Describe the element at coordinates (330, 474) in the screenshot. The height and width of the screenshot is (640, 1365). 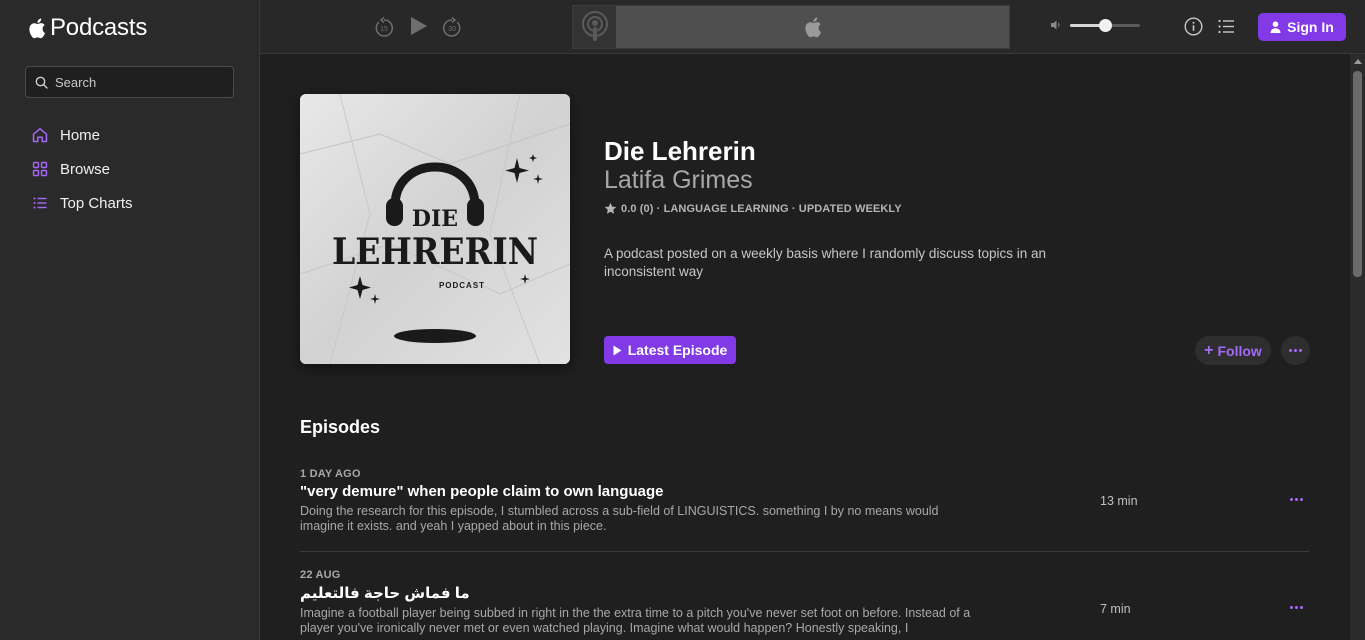
I see `episode-date: 1 DAY AGO` at that location.